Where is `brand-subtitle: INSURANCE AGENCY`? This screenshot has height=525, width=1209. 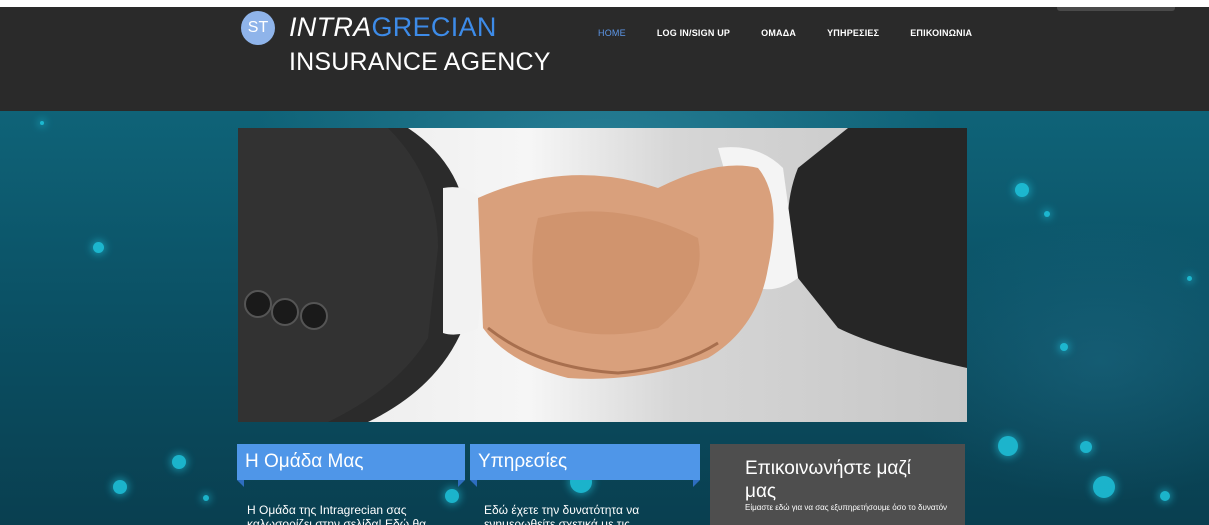
brand-subtitle: INSURANCE AGENCY is located at coordinates (420, 62).